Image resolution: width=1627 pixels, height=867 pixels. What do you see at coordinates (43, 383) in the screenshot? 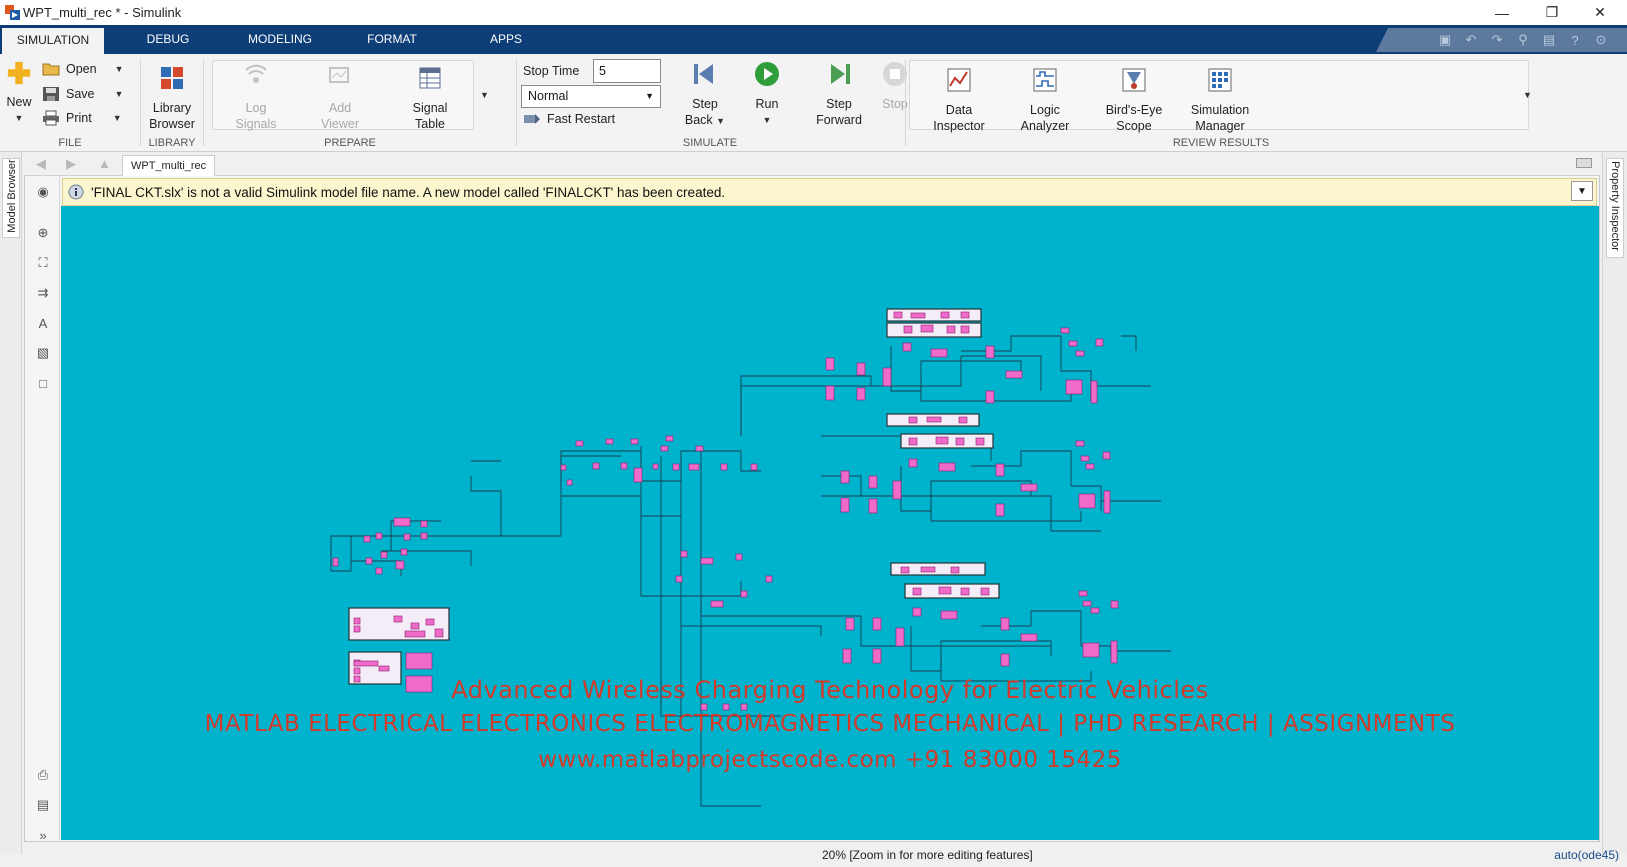
I see `area-icon: □` at bounding box center [43, 383].